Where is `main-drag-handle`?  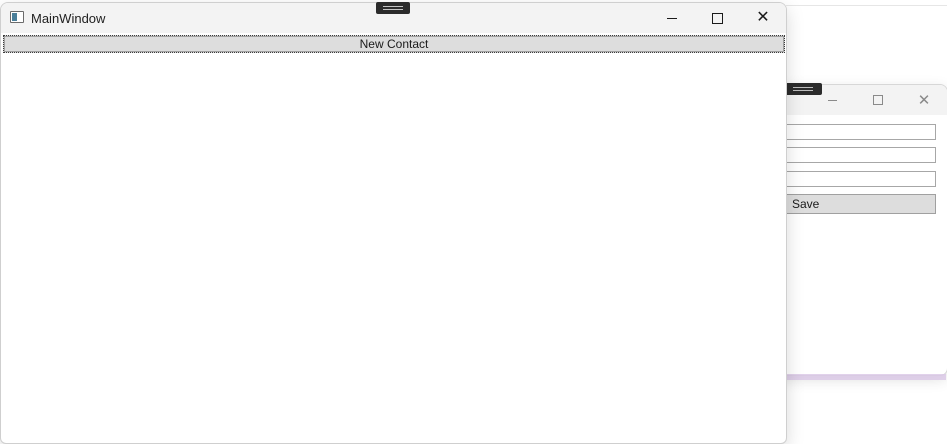 main-drag-handle is located at coordinates (393, 8).